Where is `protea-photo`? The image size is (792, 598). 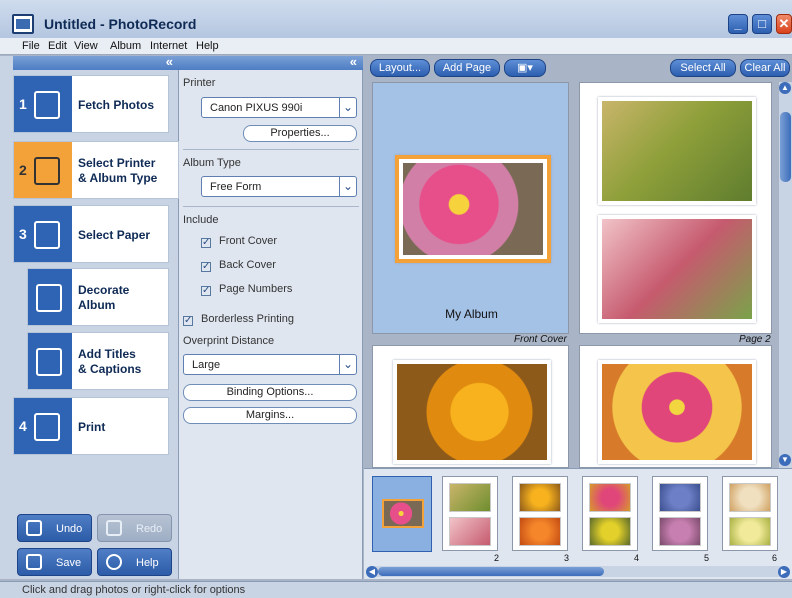 protea-photo is located at coordinates (677, 269).